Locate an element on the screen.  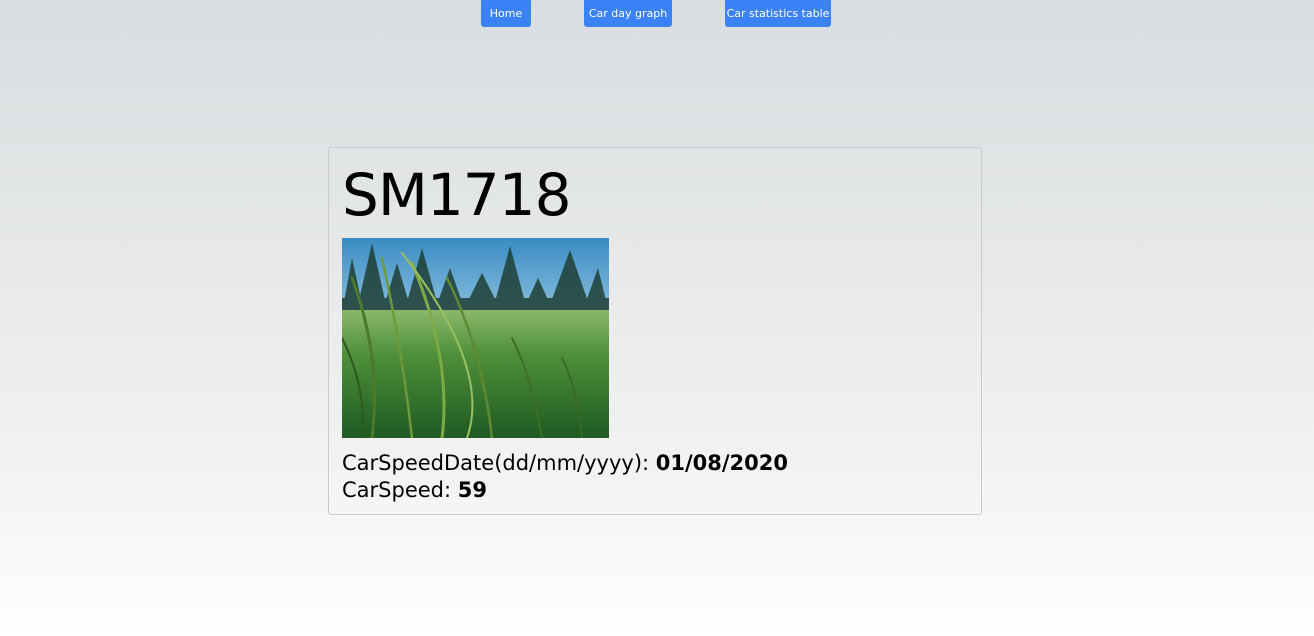
car-speed-date-label: CarSpeedDate(dd/mm/yyyy): is located at coordinates (499, 463).